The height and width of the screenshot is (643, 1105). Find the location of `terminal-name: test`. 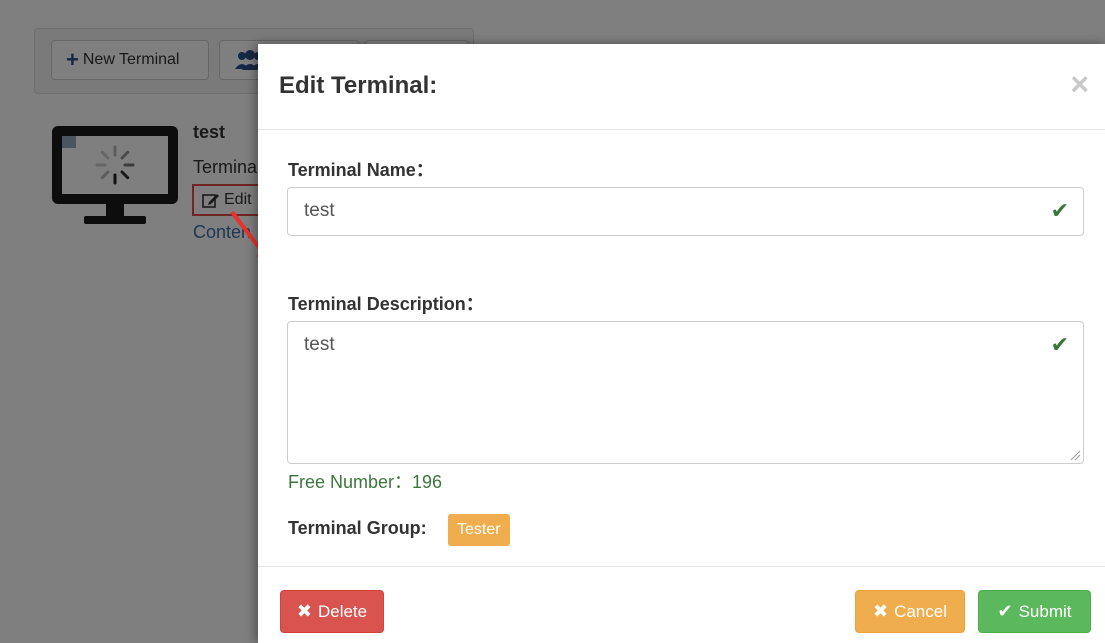

terminal-name: test is located at coordinates (209, 132).